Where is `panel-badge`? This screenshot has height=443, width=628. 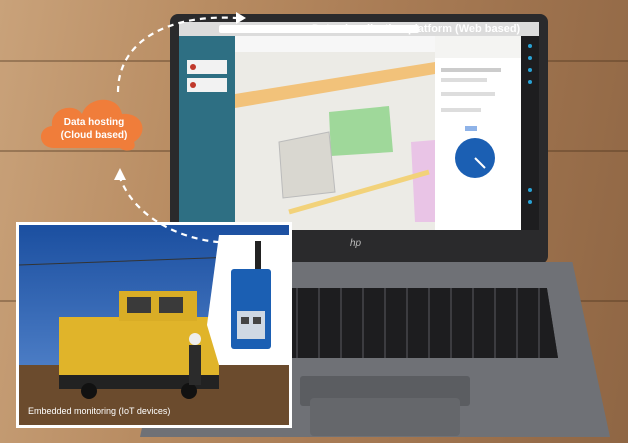 panel-badge is located at coordinates (471, 128).